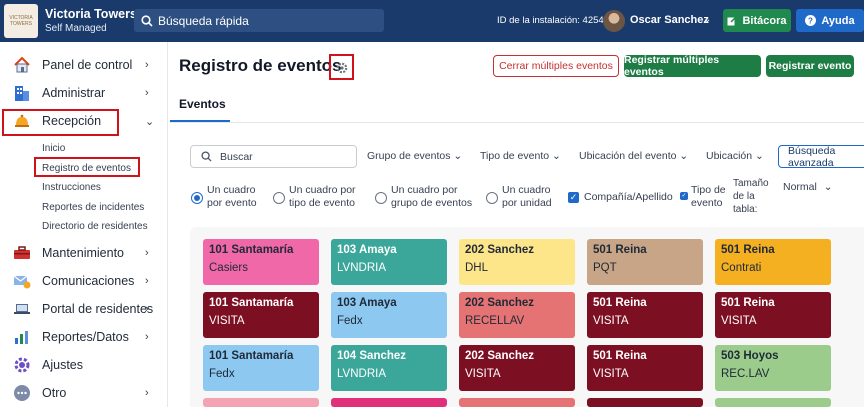 Image resolution: width=864 pixels, height=407 pixels. What do you see at coordinates (261, 368) in the screenshot?
I see `event-card: 101 Santamaría Fedx` at bounding box center [261, 368].